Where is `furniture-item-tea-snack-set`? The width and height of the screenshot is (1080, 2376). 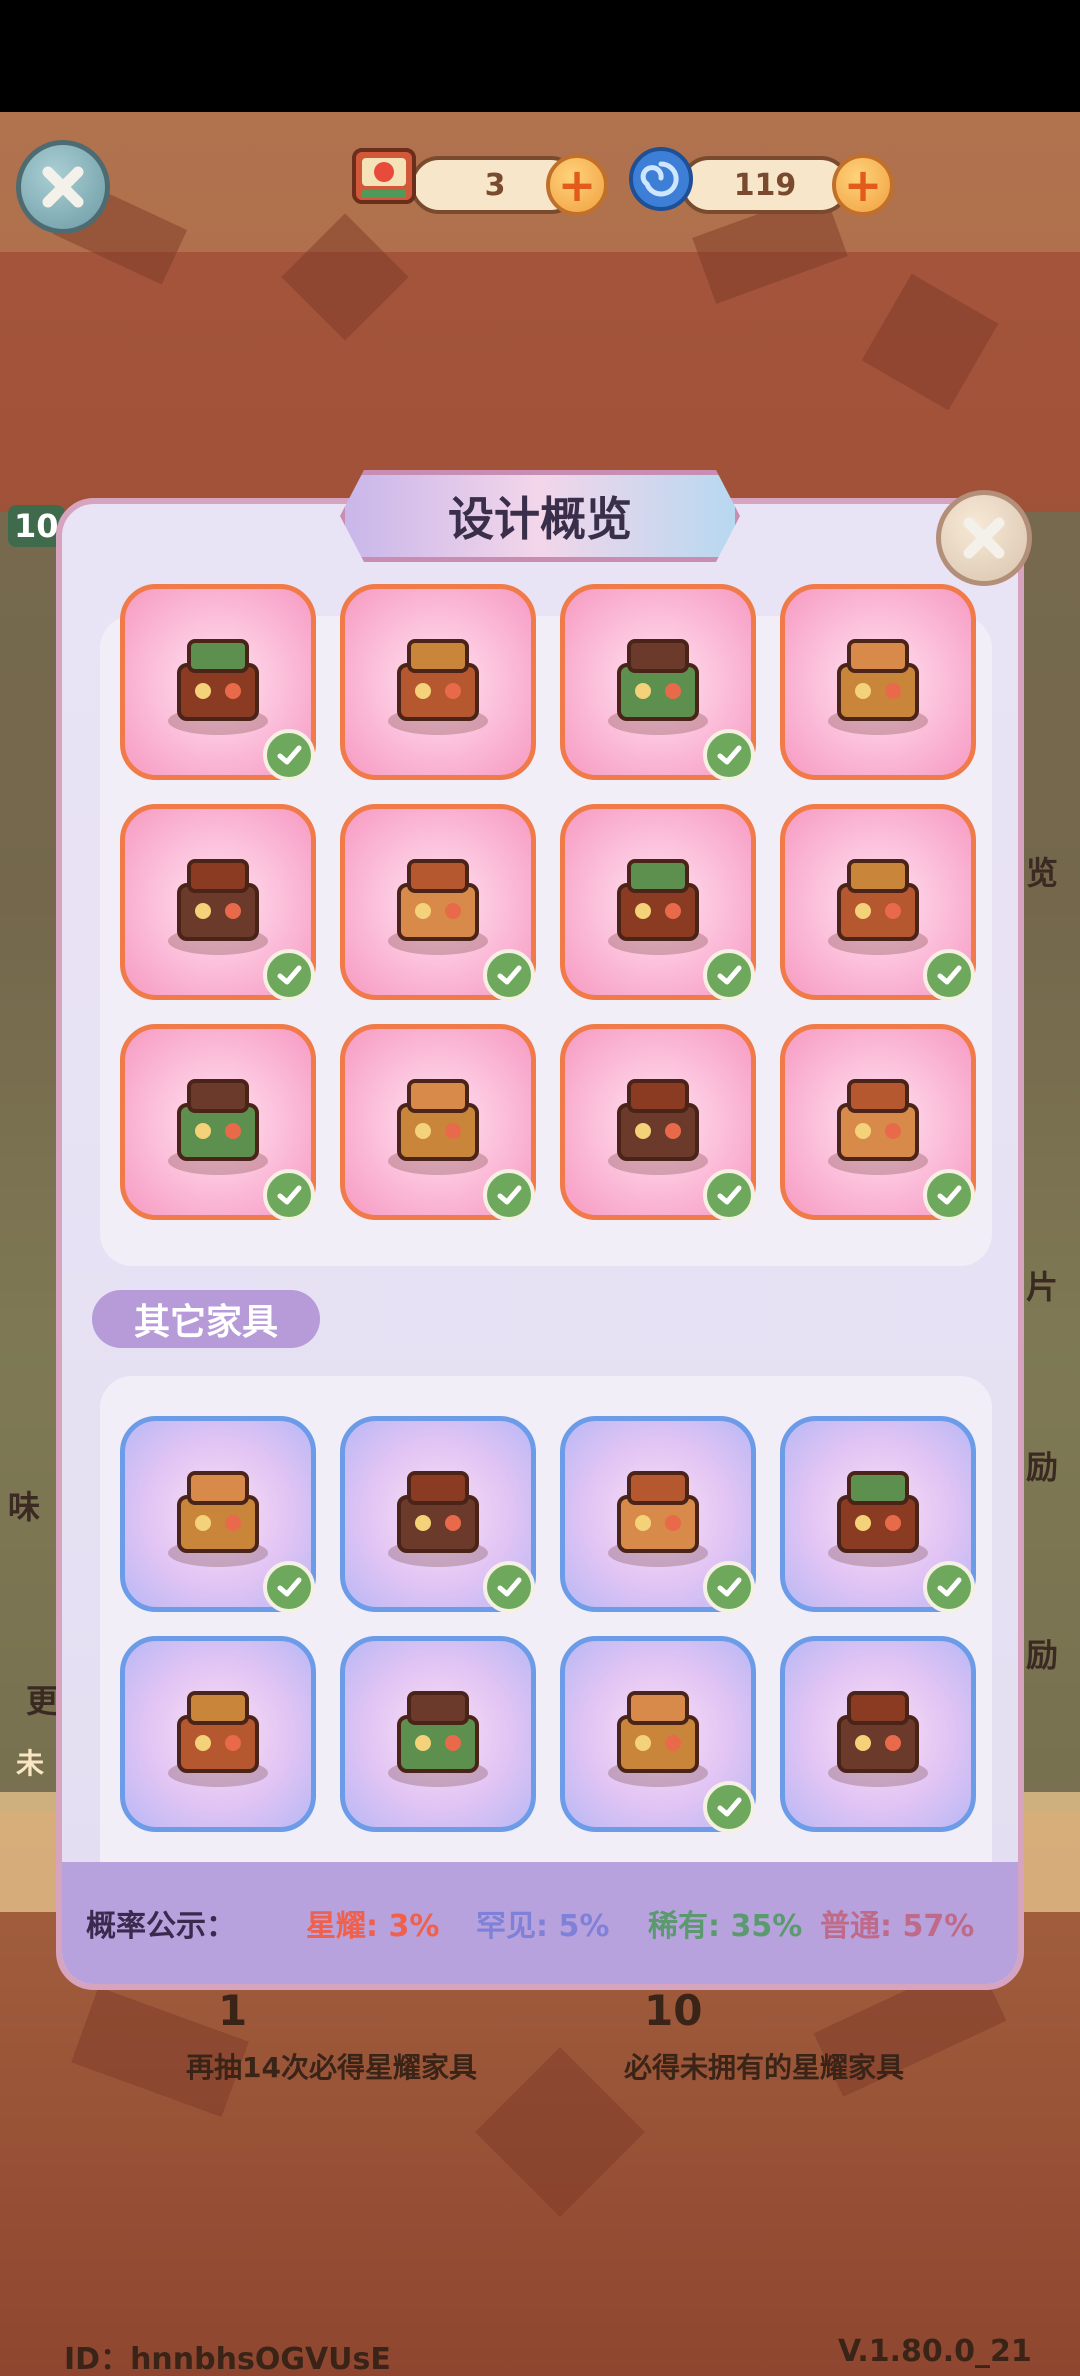 furniture-item-tea-snack-set is located at coordinates (878, 1122).